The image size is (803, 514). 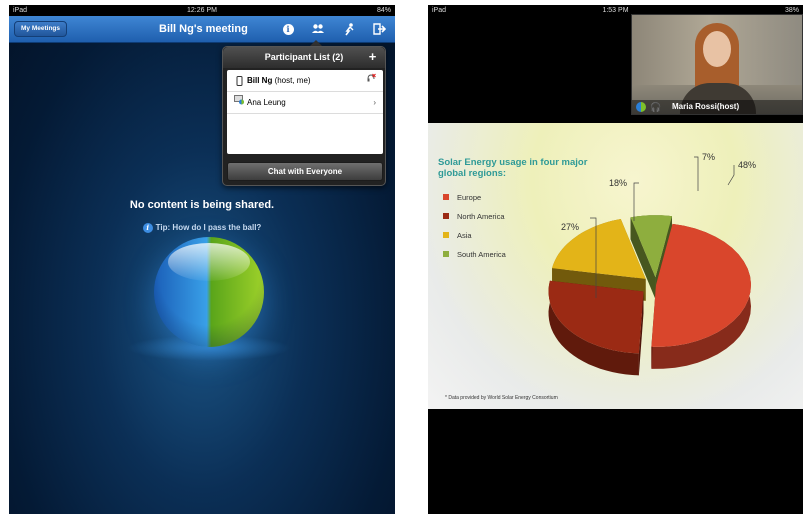 I want to click on no-content-message: No content is being shared., so click(x=202, y=205).